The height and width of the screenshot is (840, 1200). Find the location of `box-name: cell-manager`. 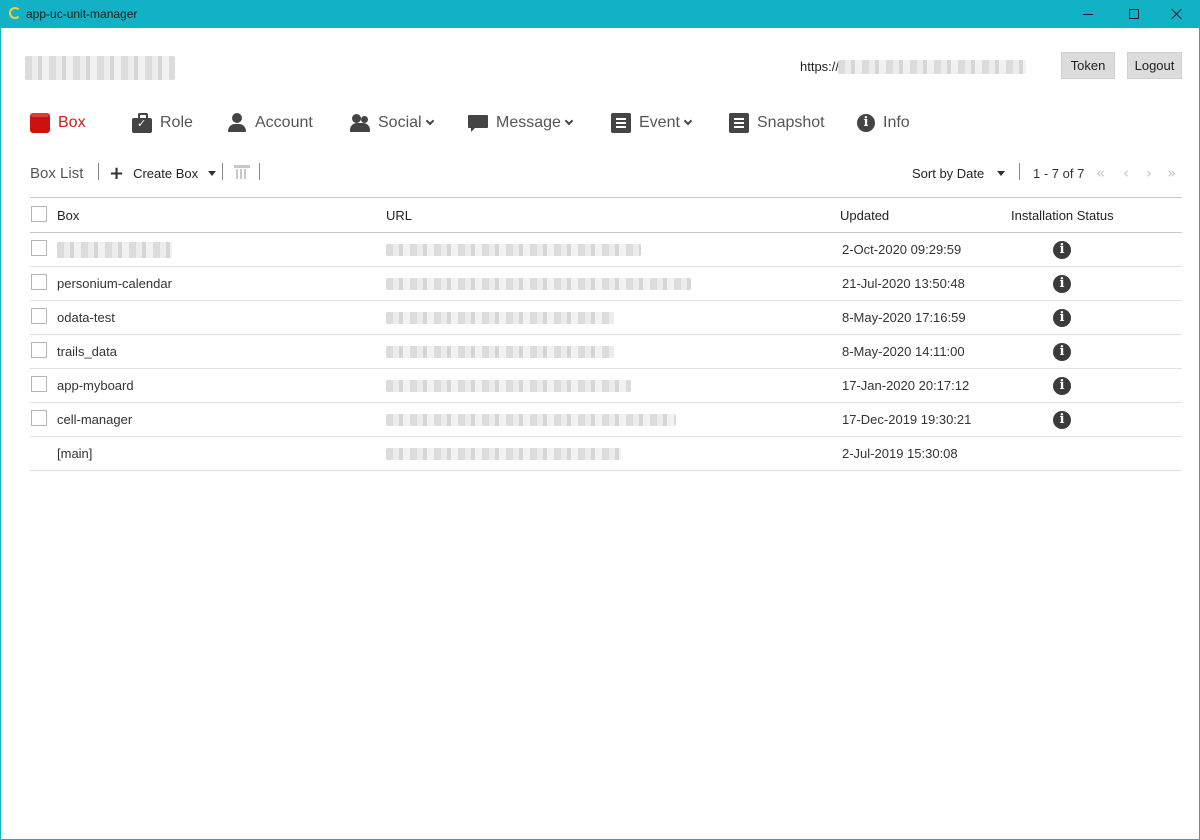

box-name: cell-manager is located at coordinates (94, 419).